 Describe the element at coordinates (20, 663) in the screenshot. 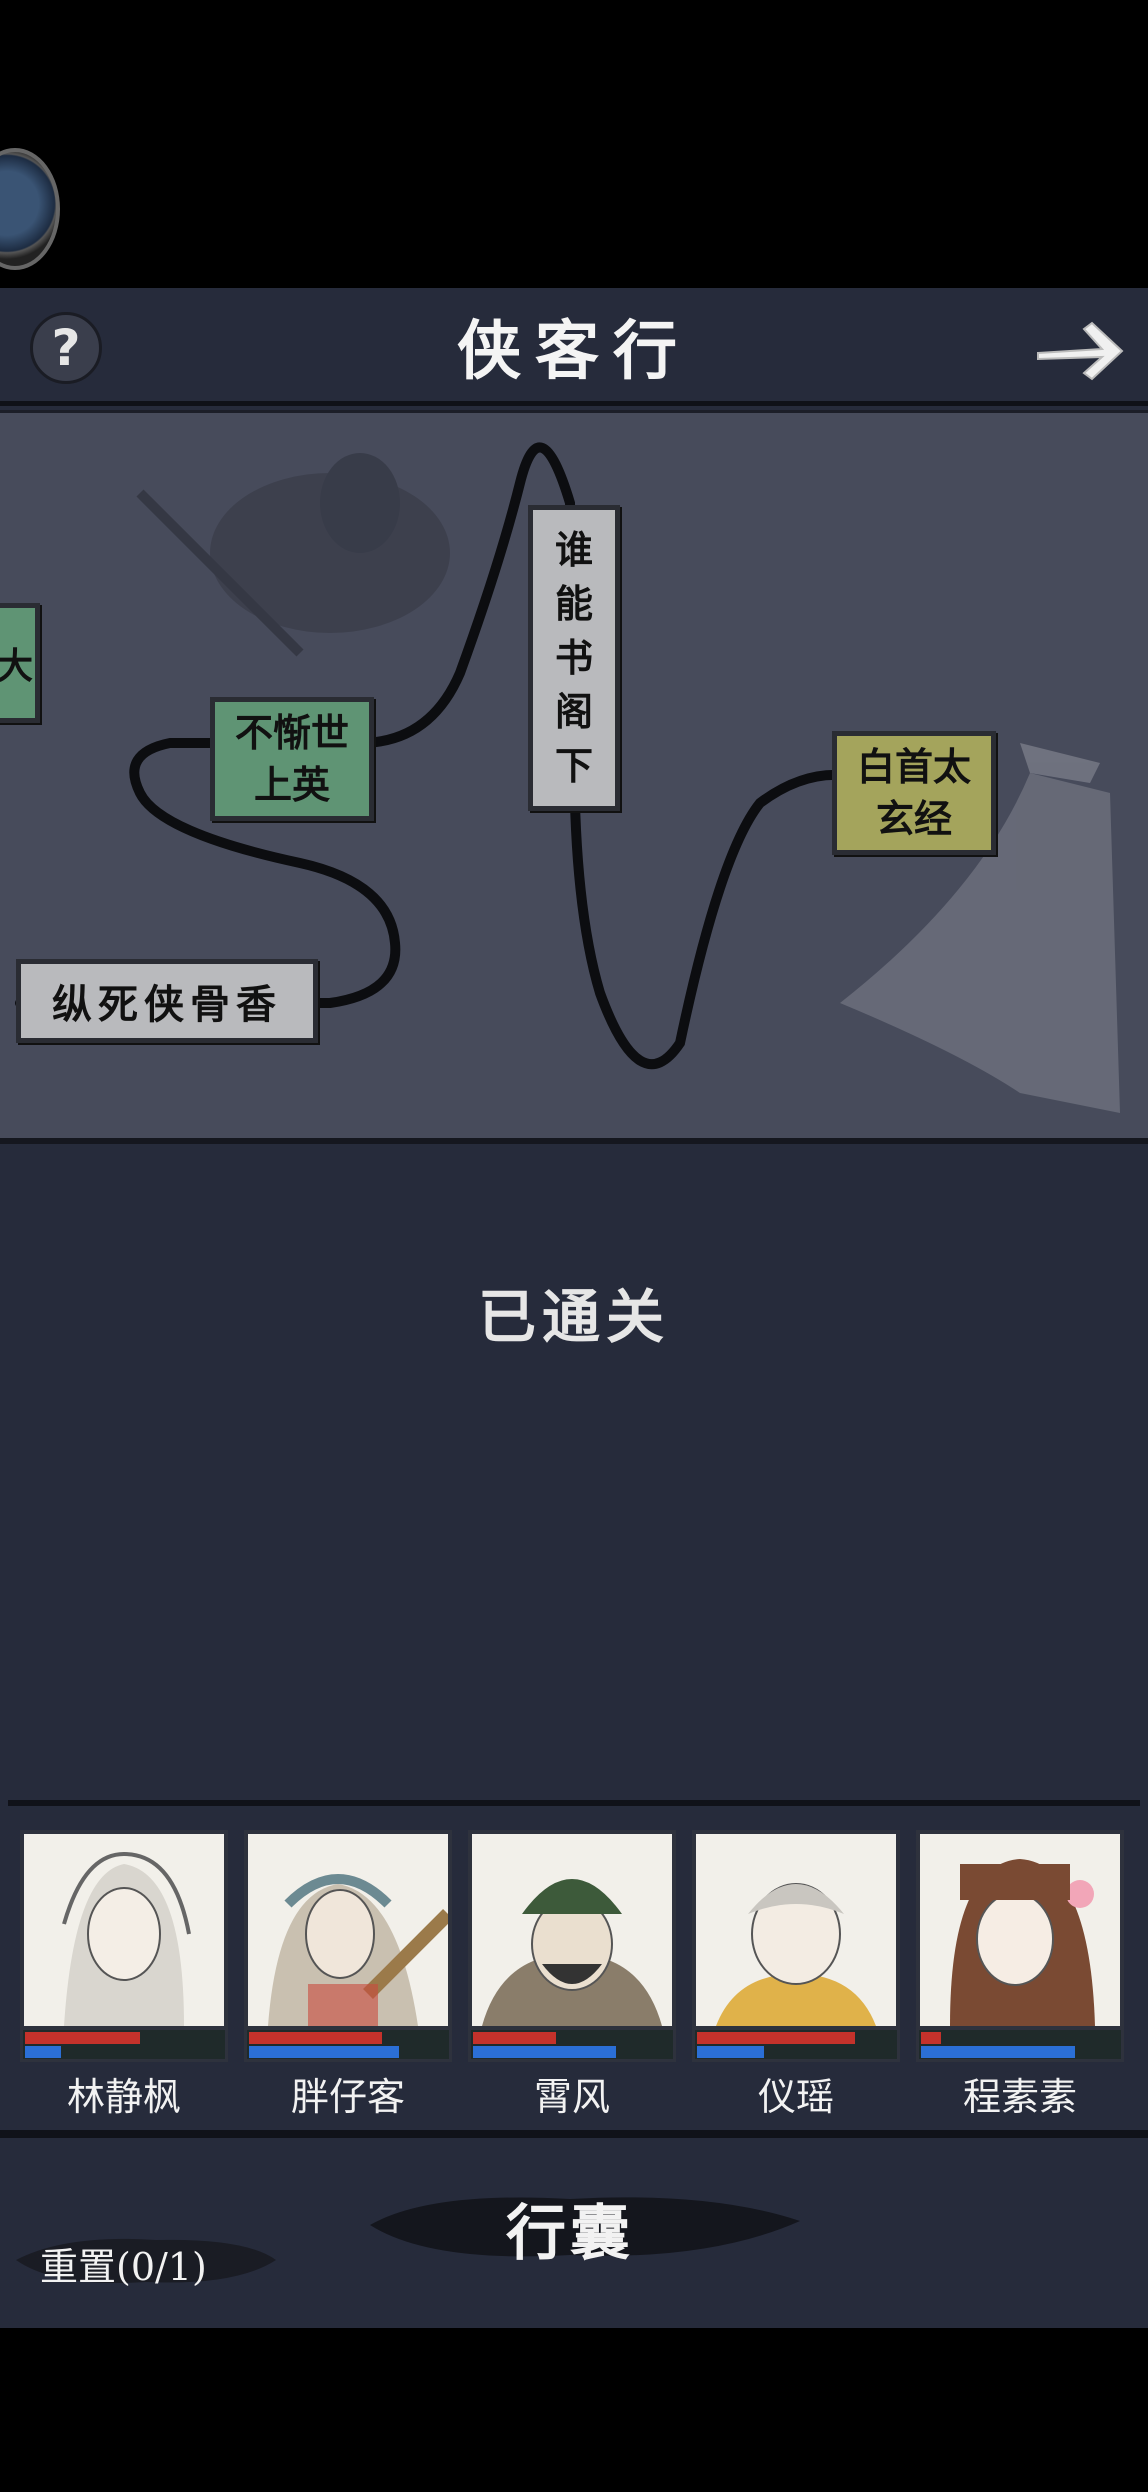

I see `stage-node-partial: 大` at that location.